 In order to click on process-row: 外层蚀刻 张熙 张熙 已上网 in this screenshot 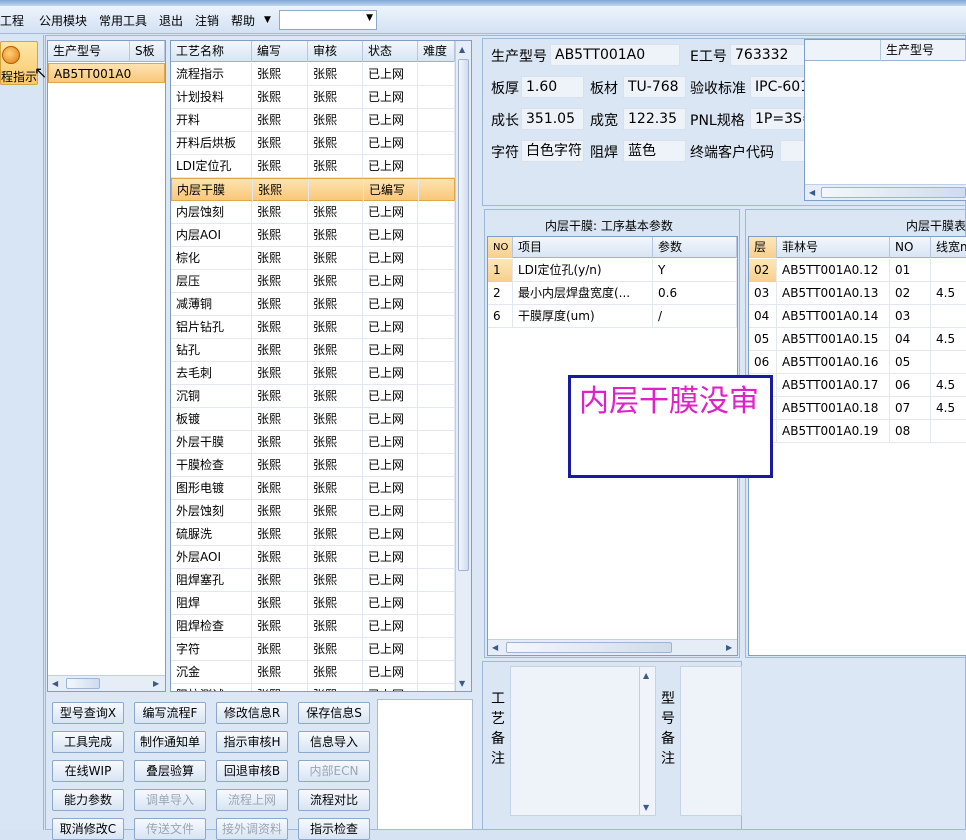, I will do `click(313, 511)`.